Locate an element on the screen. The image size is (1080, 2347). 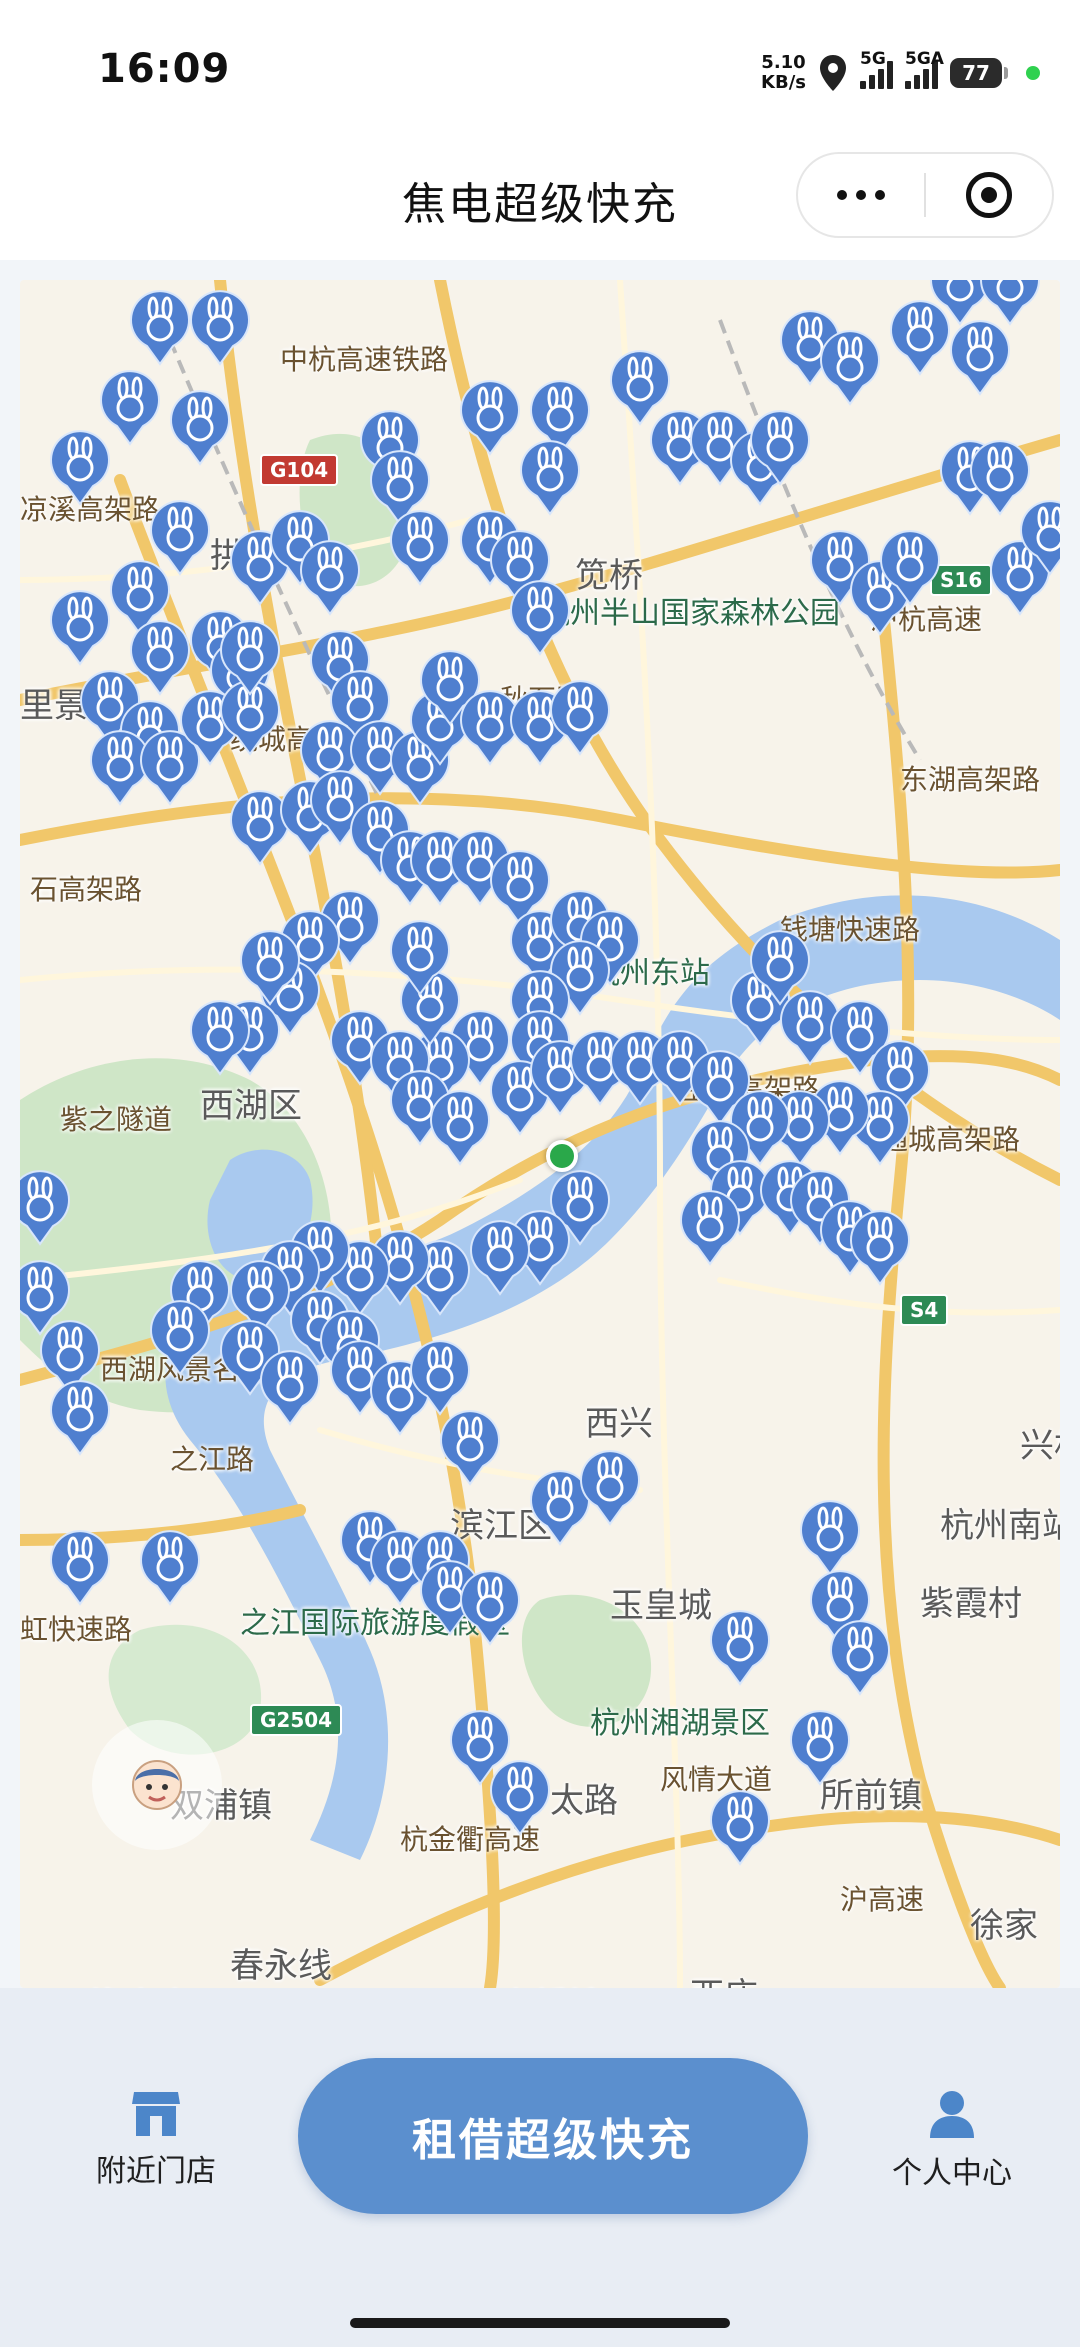
network-speed: 5.10 KB/s is located at coordinates (783, 73).